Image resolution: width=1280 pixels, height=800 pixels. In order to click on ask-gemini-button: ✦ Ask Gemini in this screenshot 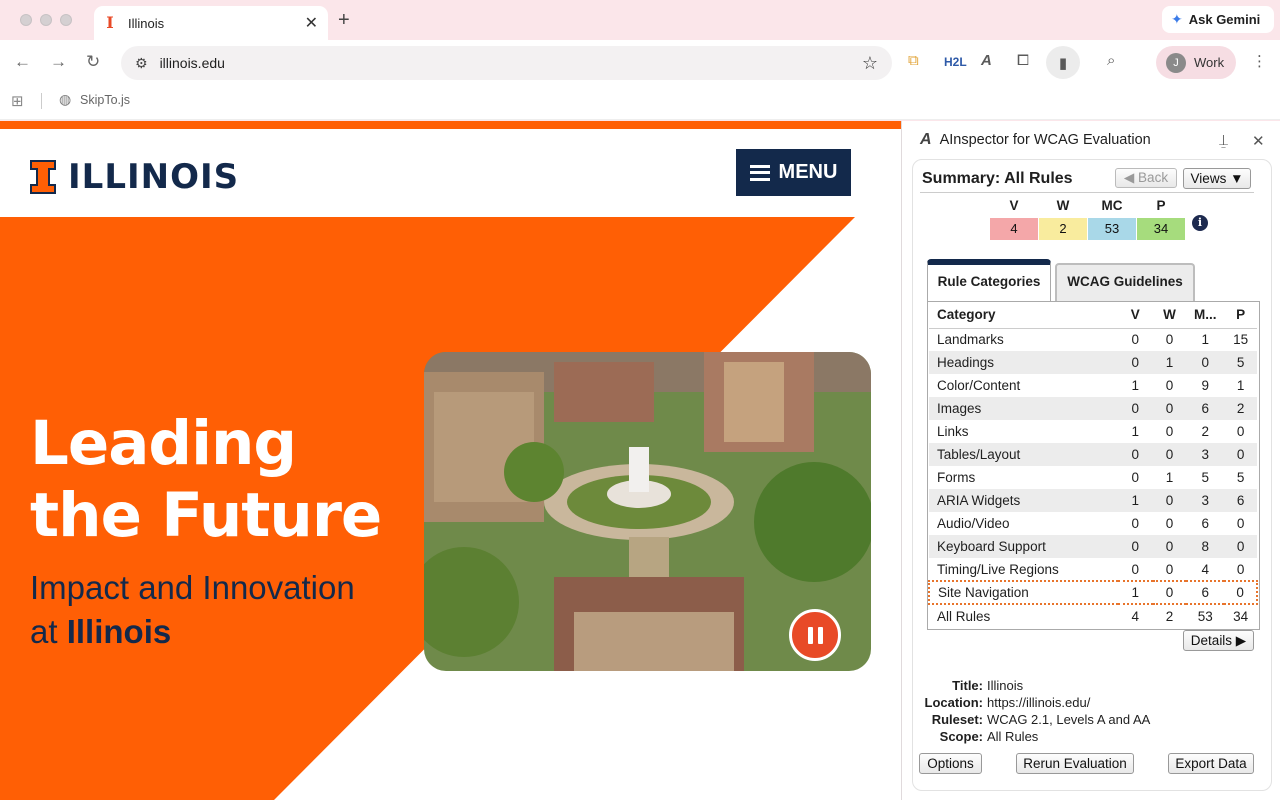, I will do `click(1218, 19)`.